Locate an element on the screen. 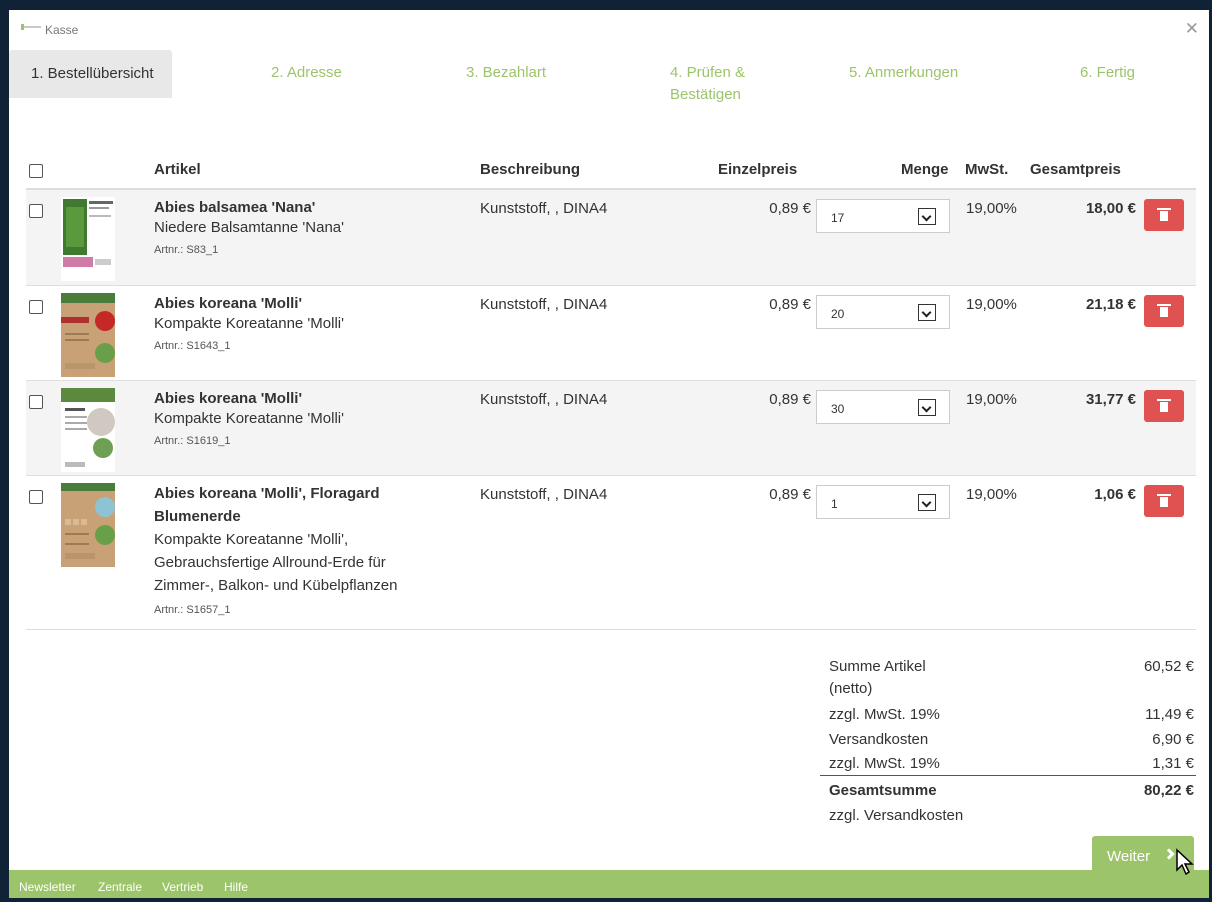 This screenshot has width=1212, height=902. article-name: Abies koreana 'Molli', Floragard is located at coordinates (267, 493).